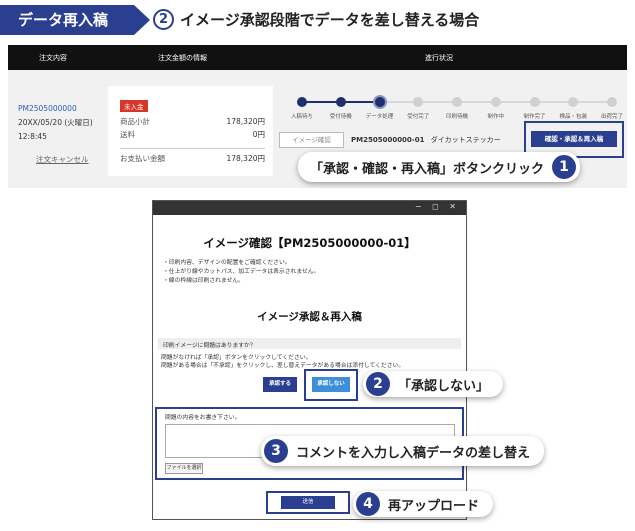  What do you see at coordinates (135, 121) in the screenshot?
I see `subtotal-label: 商品小計` at bounding box center [135, 121].